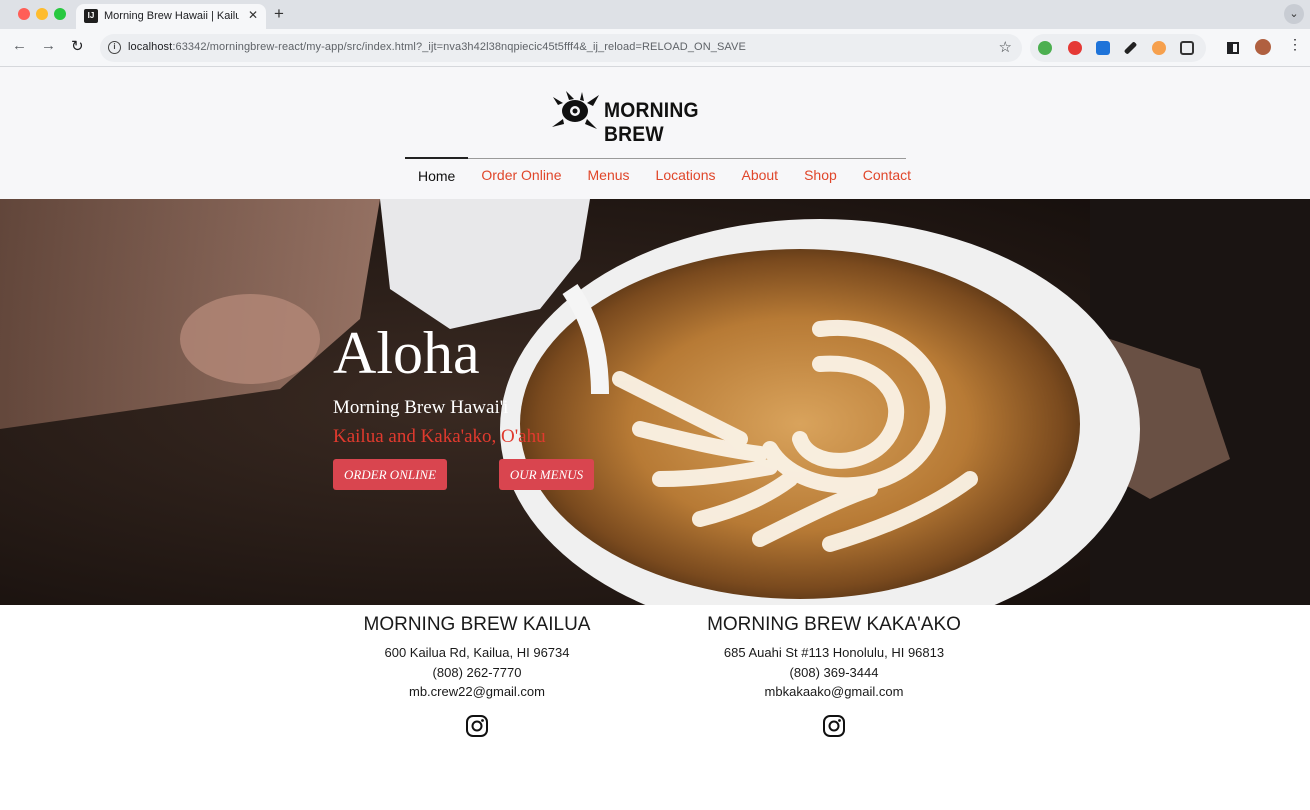 The height and width of the screenshot is (810, 1310). Describe the element at coordinates (390, 474) in the screenshot. I see `order-online-button: ORDER ONLINE` at that location.